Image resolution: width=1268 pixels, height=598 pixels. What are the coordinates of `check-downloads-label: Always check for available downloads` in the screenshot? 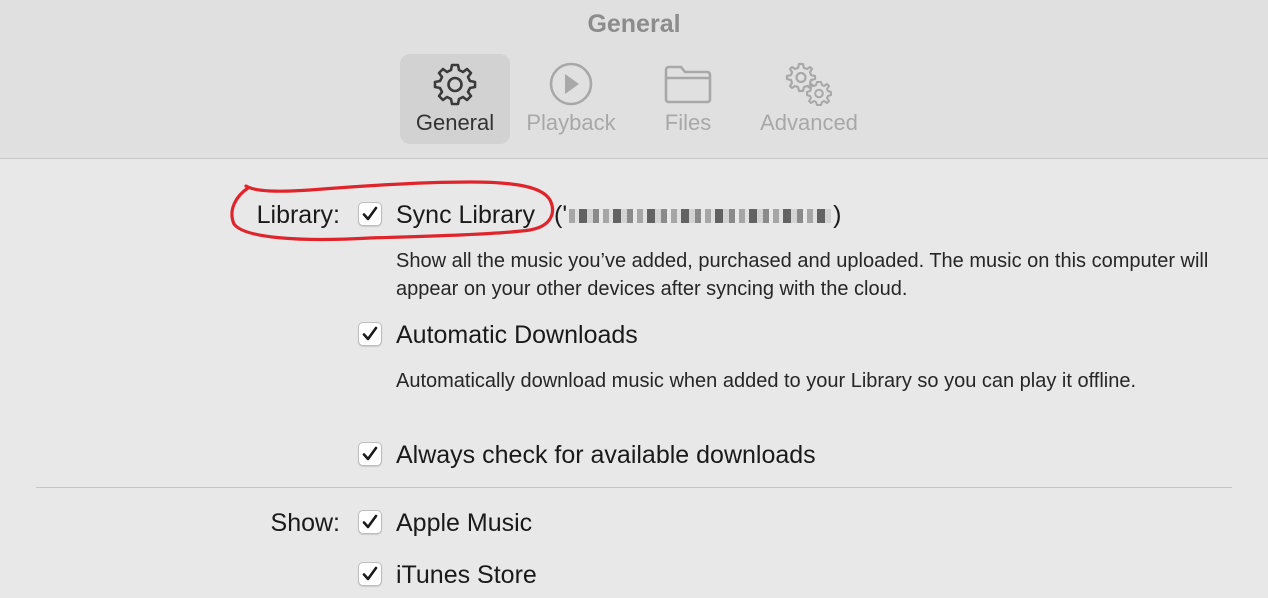 It's located at (606, 455).